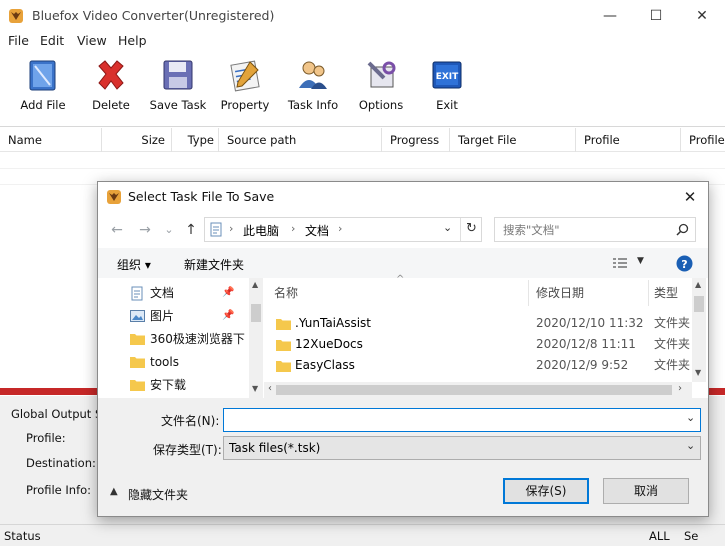  I want to click on chevron-up-icon: ▲, so click(114, 491).